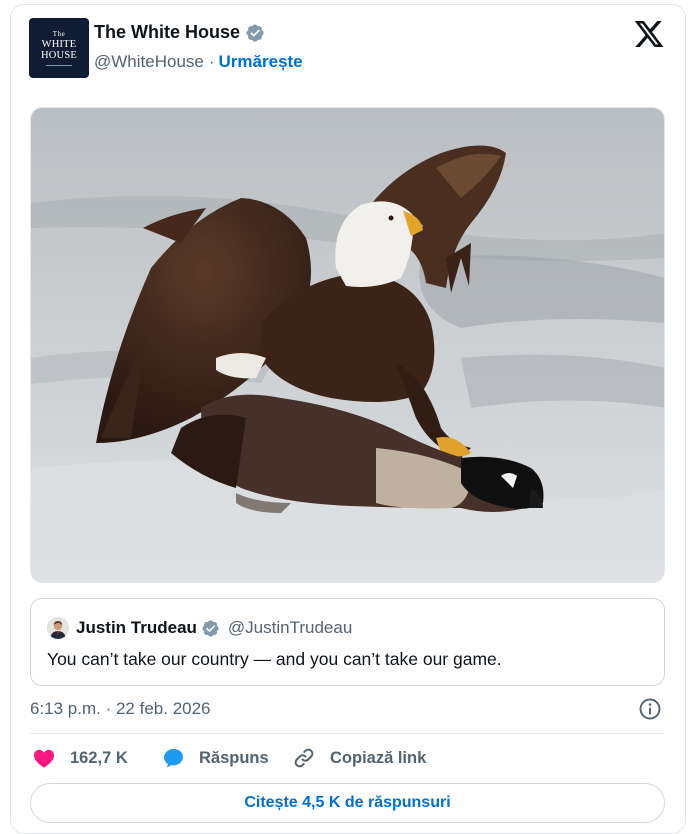 The image size is (700, 834). What do you see at coordinates (261, 62) in the screenshot?
I see `follow-button: Urmărește` at bounding box center [261, 62].